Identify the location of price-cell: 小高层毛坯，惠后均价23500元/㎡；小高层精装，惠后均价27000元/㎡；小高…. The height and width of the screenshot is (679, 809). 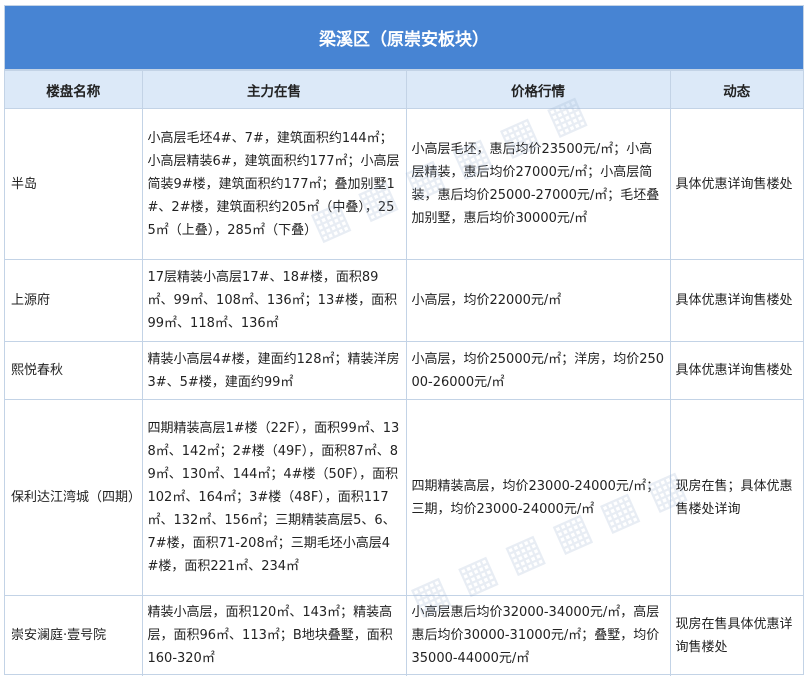
(538, 184).